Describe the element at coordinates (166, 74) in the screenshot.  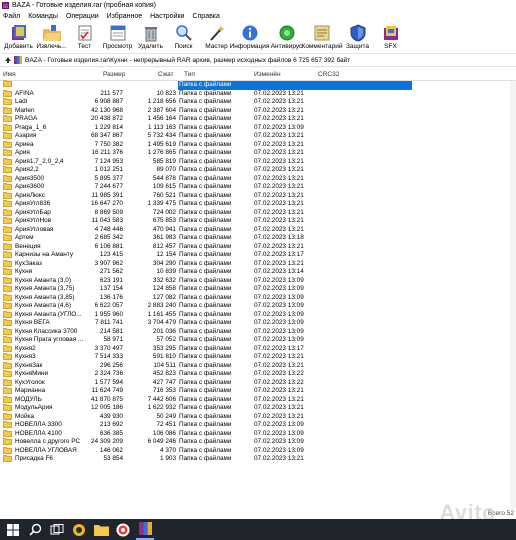
I see `column-packed: Сжат` at that location.